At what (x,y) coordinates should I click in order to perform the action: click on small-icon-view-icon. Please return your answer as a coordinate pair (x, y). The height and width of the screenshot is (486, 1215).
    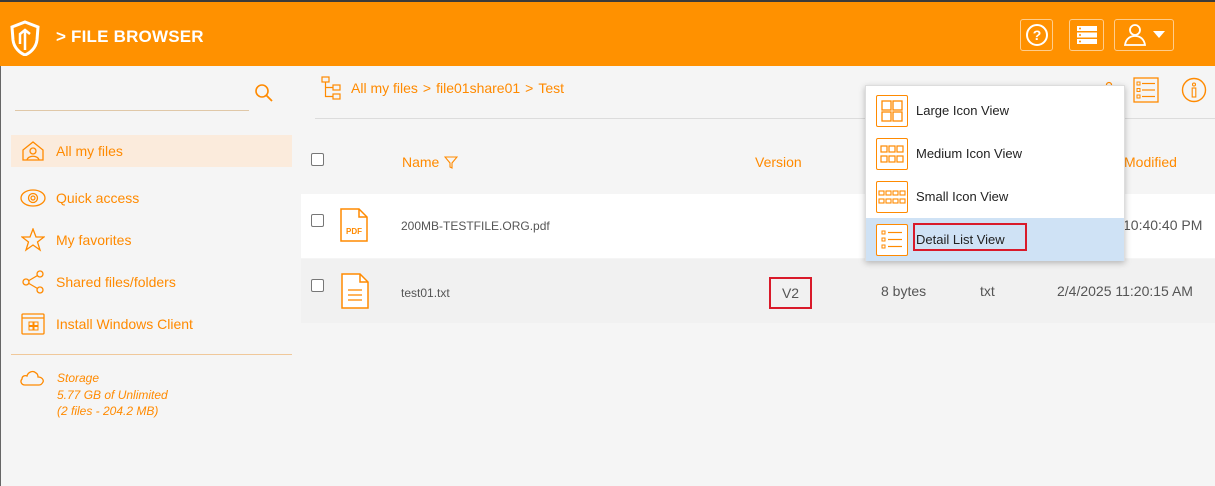
    Looking at the image, I should click on (892, 196).